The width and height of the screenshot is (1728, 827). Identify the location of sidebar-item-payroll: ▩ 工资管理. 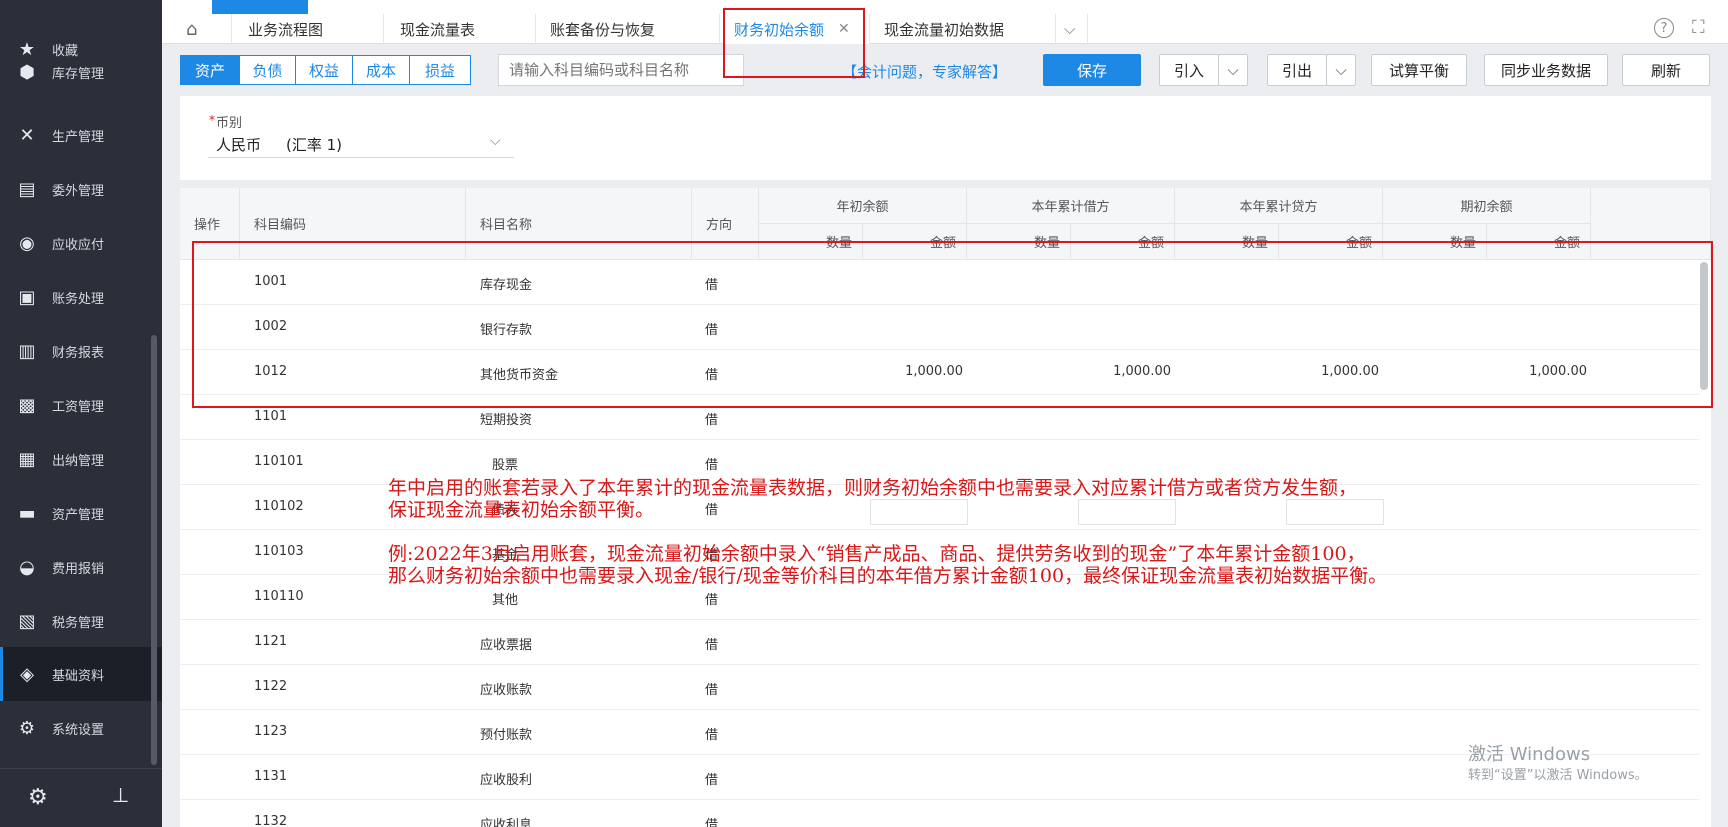
(81, 405).